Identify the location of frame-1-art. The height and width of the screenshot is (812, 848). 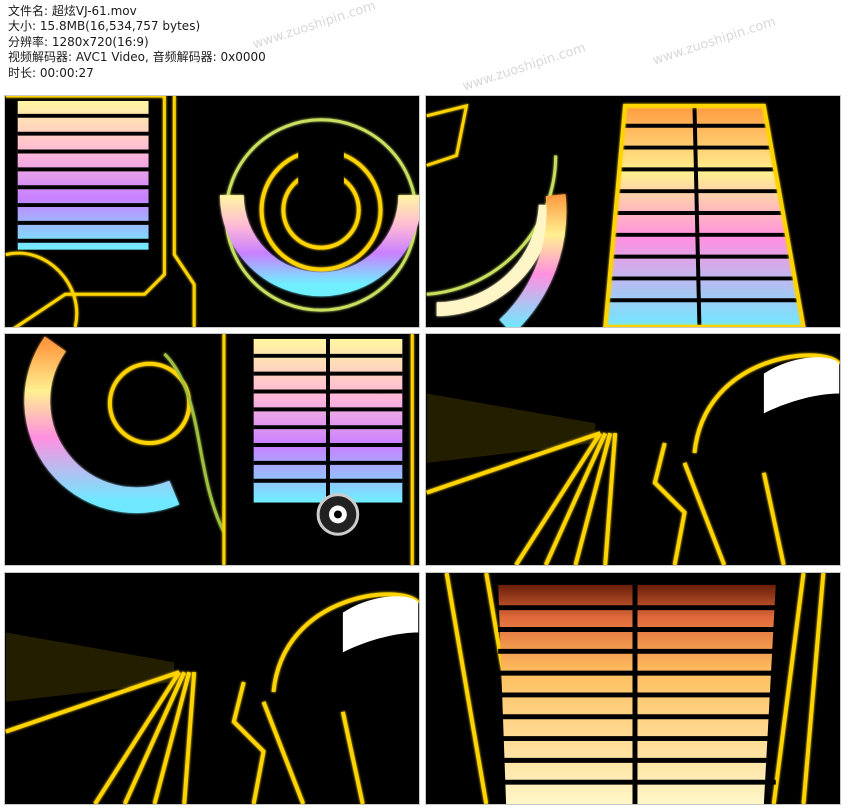
(212, 211).